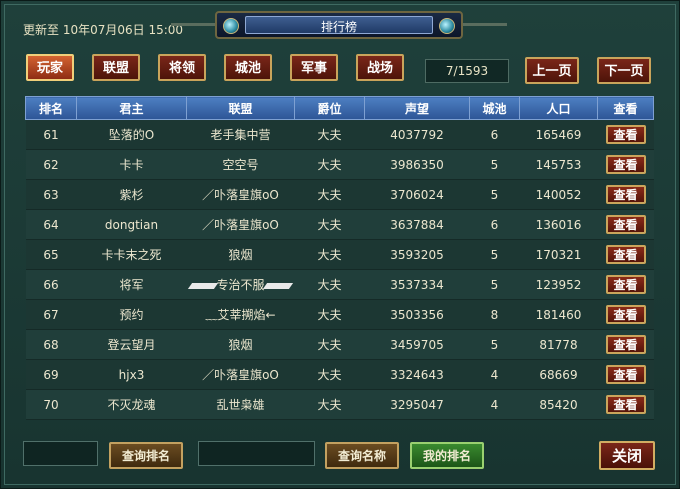  I want to click on lord-cell: 预约, so click(131, 314).